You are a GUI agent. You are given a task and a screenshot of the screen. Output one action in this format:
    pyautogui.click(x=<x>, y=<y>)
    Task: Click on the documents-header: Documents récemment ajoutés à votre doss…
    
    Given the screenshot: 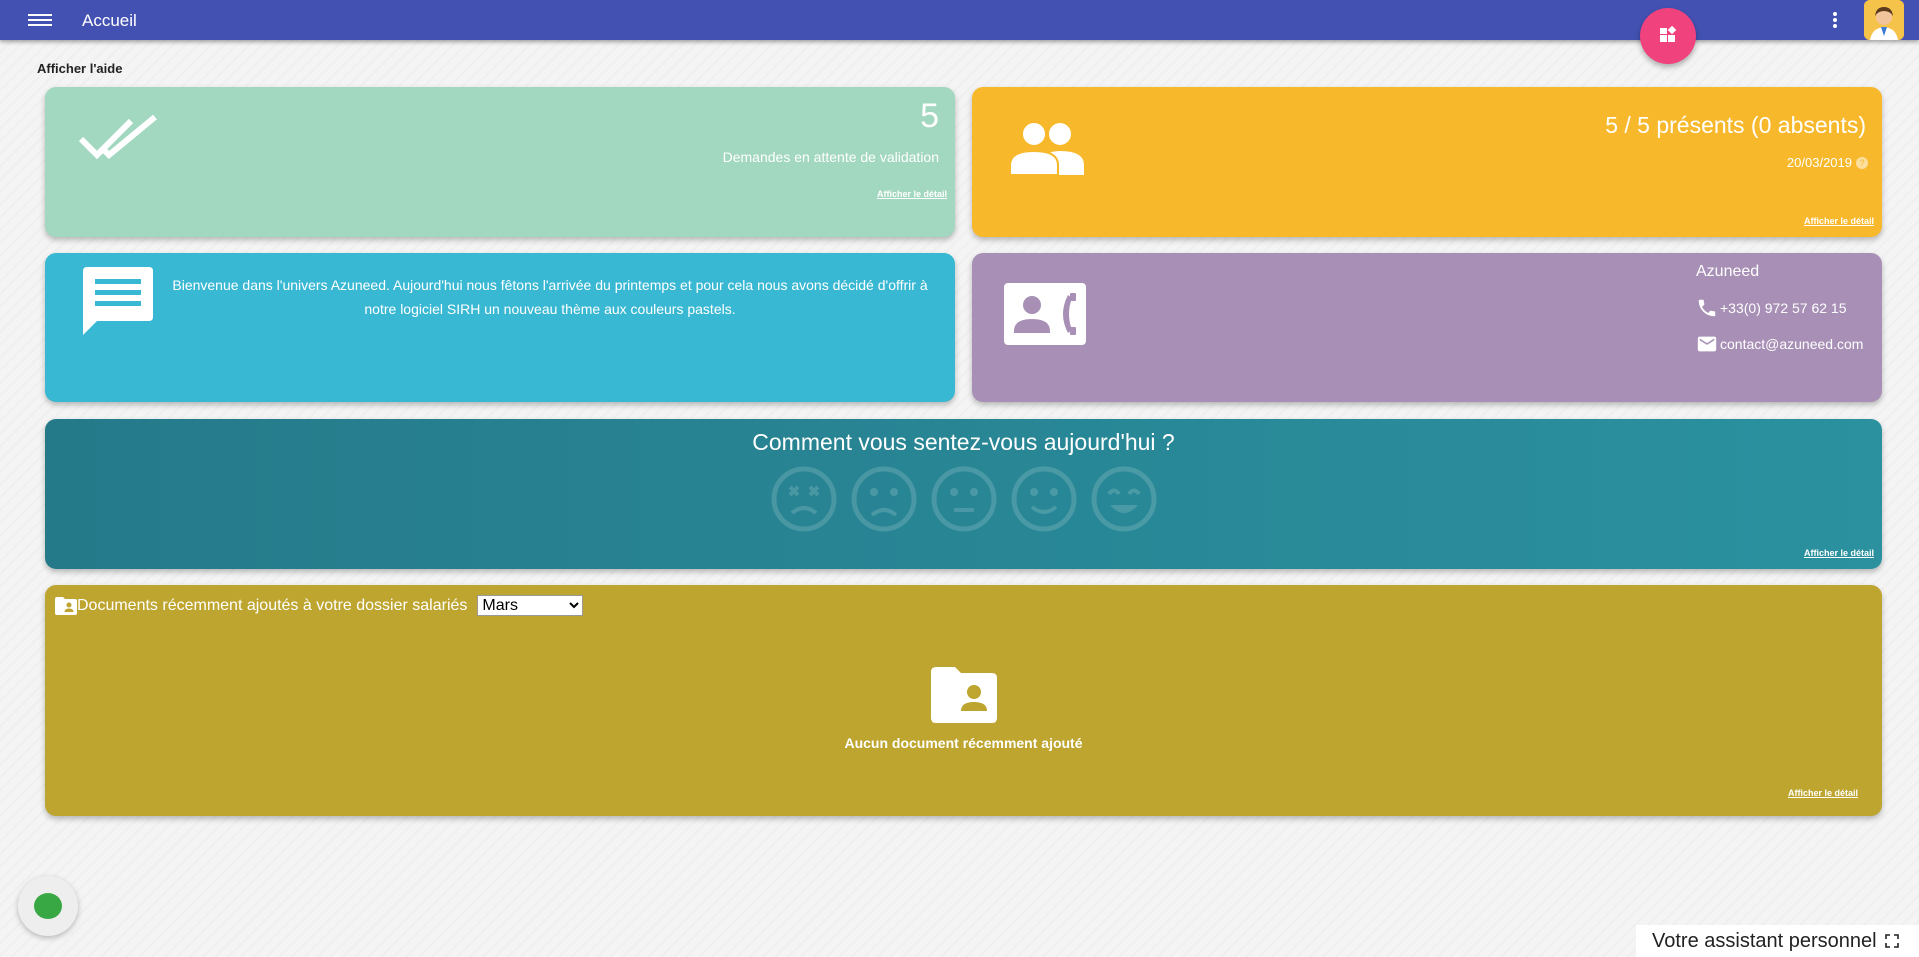 What is the action you would take?
    pyautogui.click(x=319, y=605)
    